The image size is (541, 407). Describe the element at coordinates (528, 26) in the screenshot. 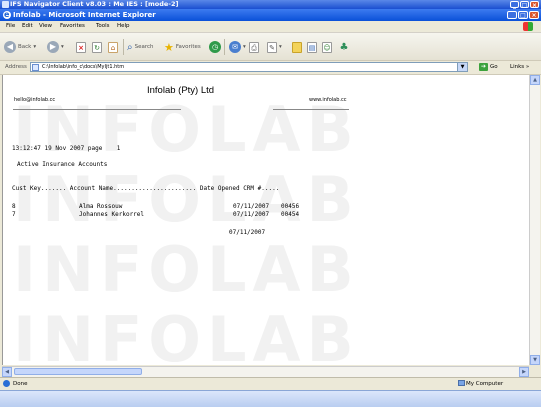

I see `windows-logo-icon` at that location.